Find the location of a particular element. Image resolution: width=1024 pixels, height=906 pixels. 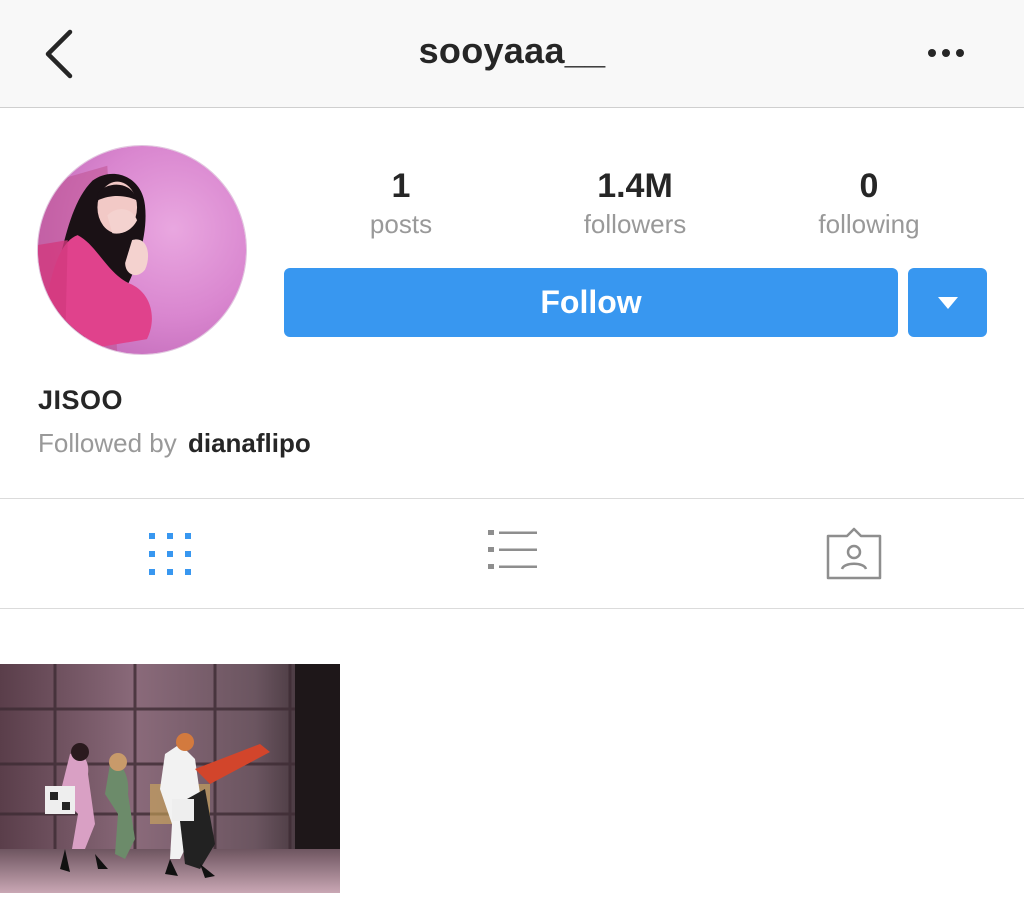

more-options-button is located at coordinates (946, 53).